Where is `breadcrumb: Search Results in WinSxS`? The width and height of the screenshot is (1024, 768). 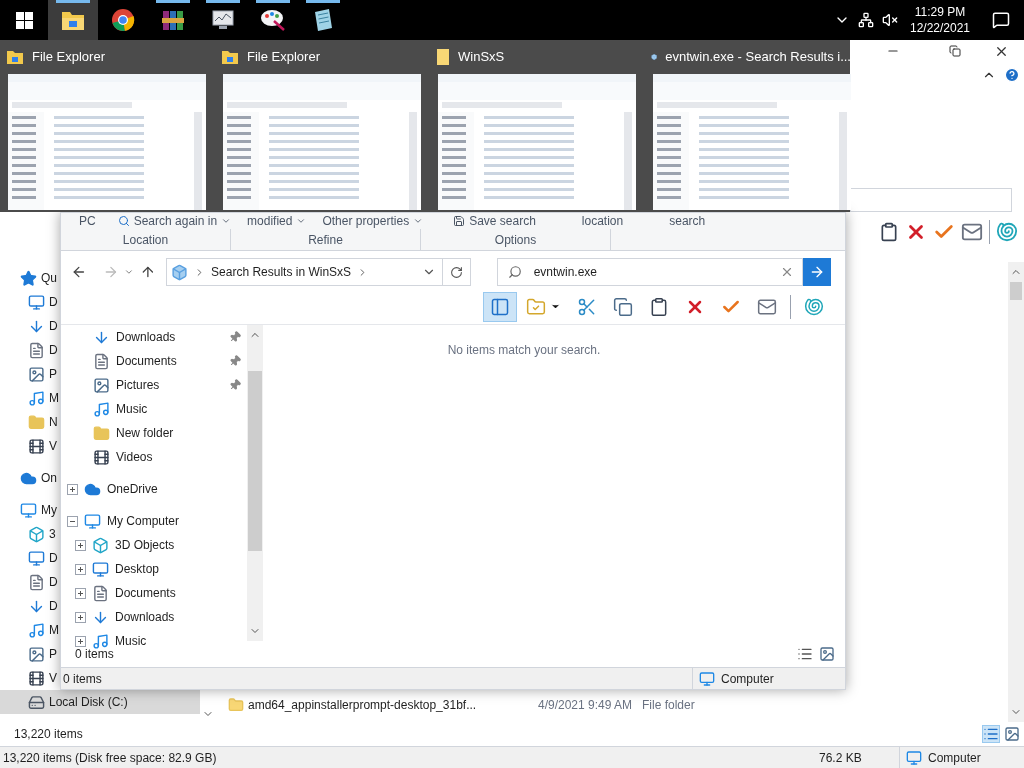
breadcrumb: Search Results in WinSxS is located at coordinates (281, 272).